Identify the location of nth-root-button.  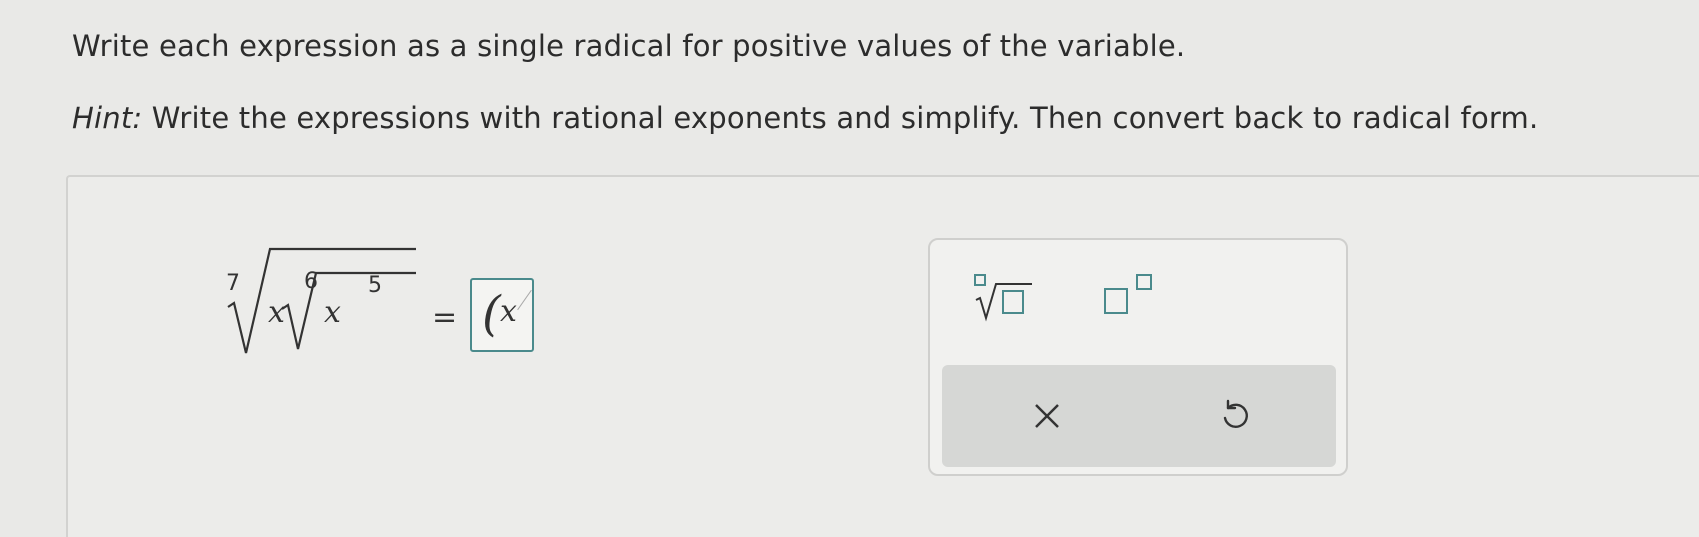
(1005, 298).